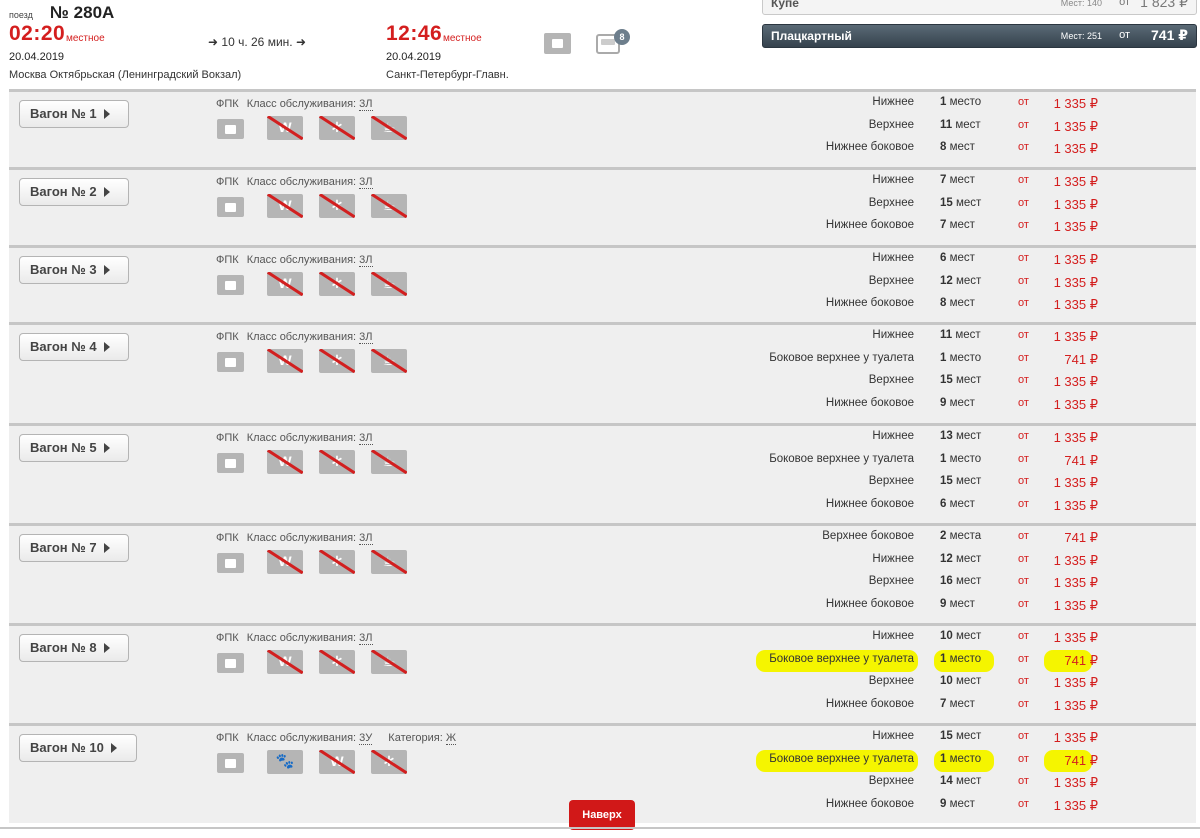 This screenshot has width=1200, height=838. Describe the element at coordinates (979, 36) in the screenshot. I see `class-row-platskart: Плацкартный Мест: 251 от 741 ₽` at that location.